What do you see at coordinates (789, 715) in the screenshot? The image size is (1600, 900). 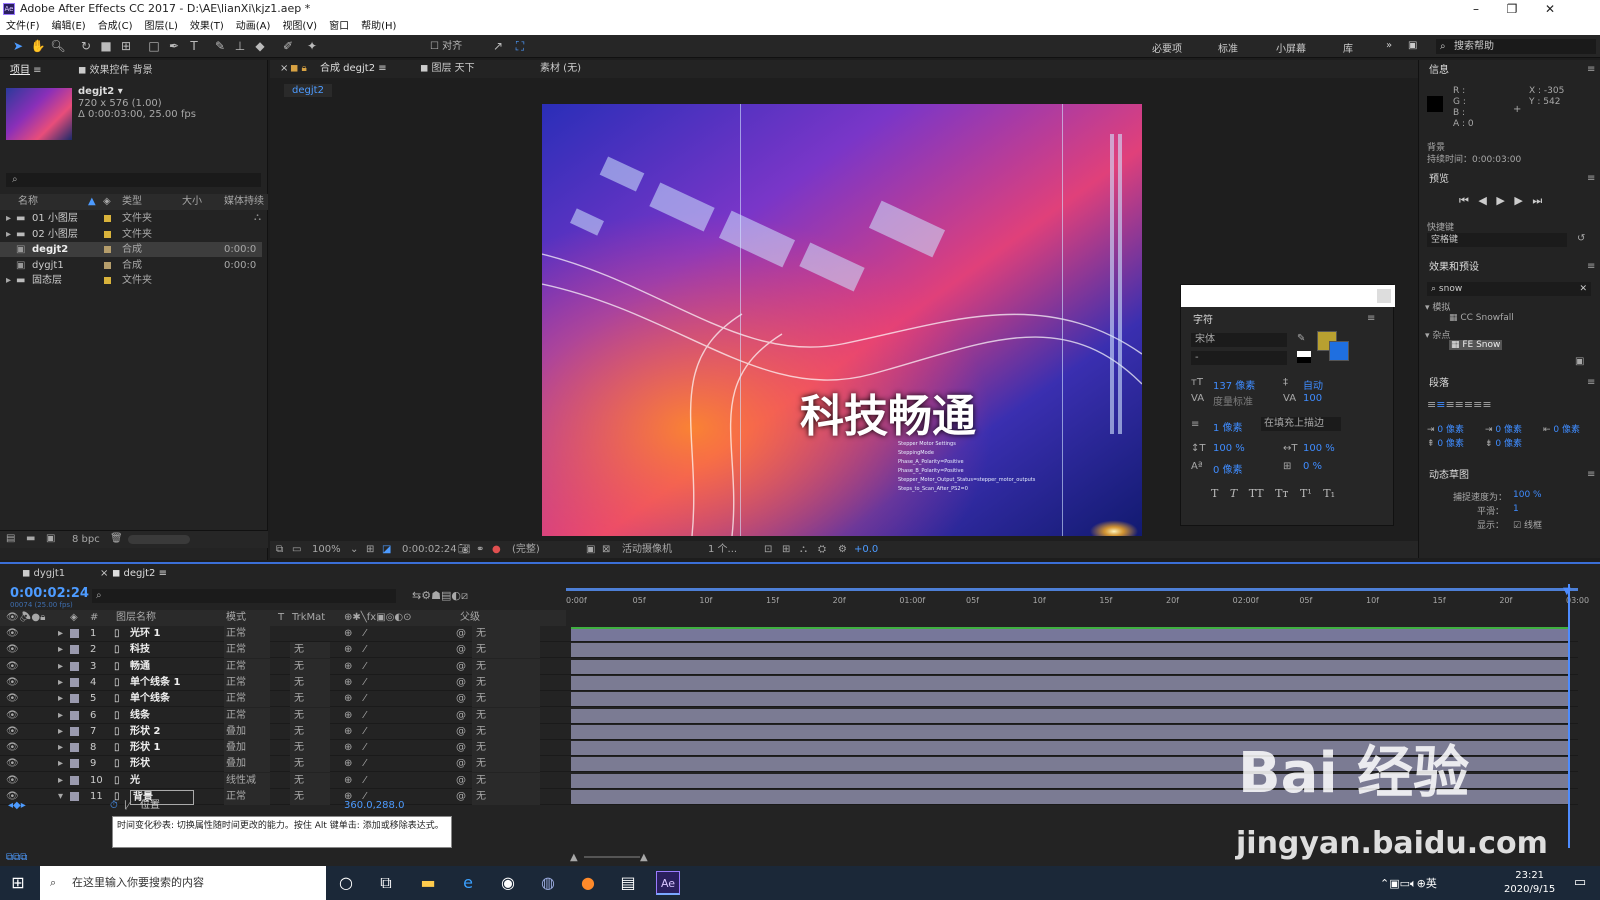 I see `timeline-layer-row: 👁︎ ▸ 6 ▯ 线条 正常 无 ⊕ ⁄ @ 无` at bounding box center [789, 715].